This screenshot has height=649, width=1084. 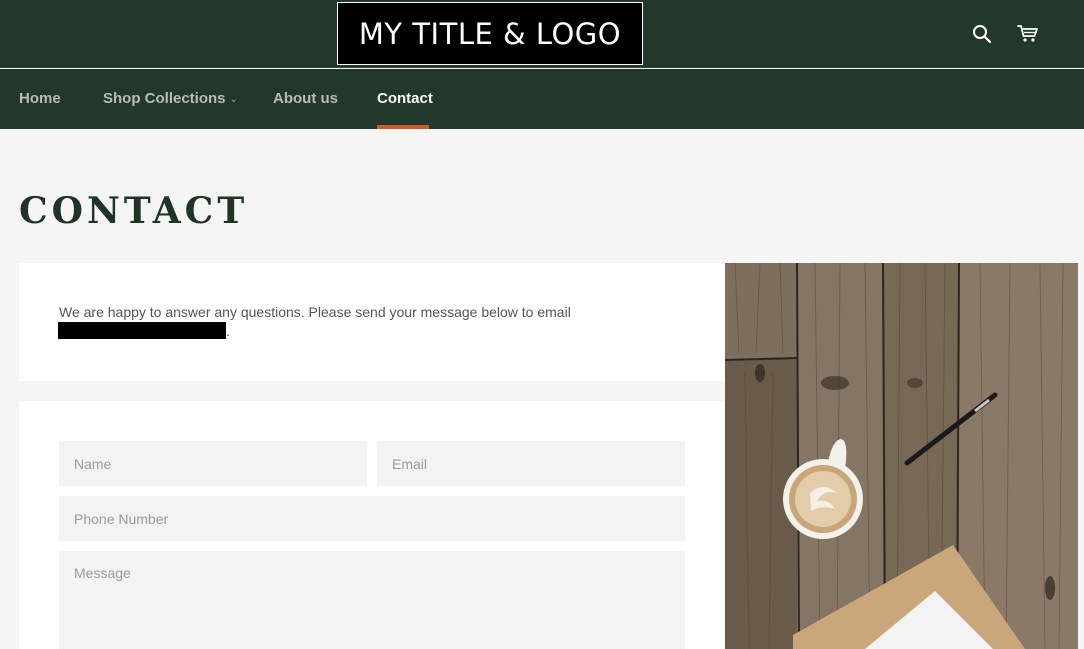 I want to click on nav-item-shop-collections: Shop Collections ⌄, so click(x=170, y=99).